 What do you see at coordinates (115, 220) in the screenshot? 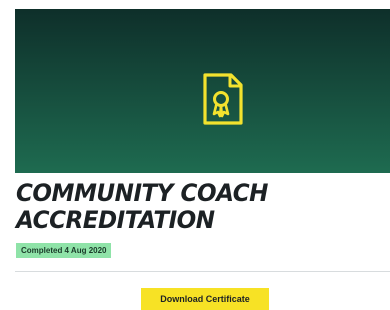
I see `course-title-line-2: ACCREDITATION` at bounding box center [115, 220].